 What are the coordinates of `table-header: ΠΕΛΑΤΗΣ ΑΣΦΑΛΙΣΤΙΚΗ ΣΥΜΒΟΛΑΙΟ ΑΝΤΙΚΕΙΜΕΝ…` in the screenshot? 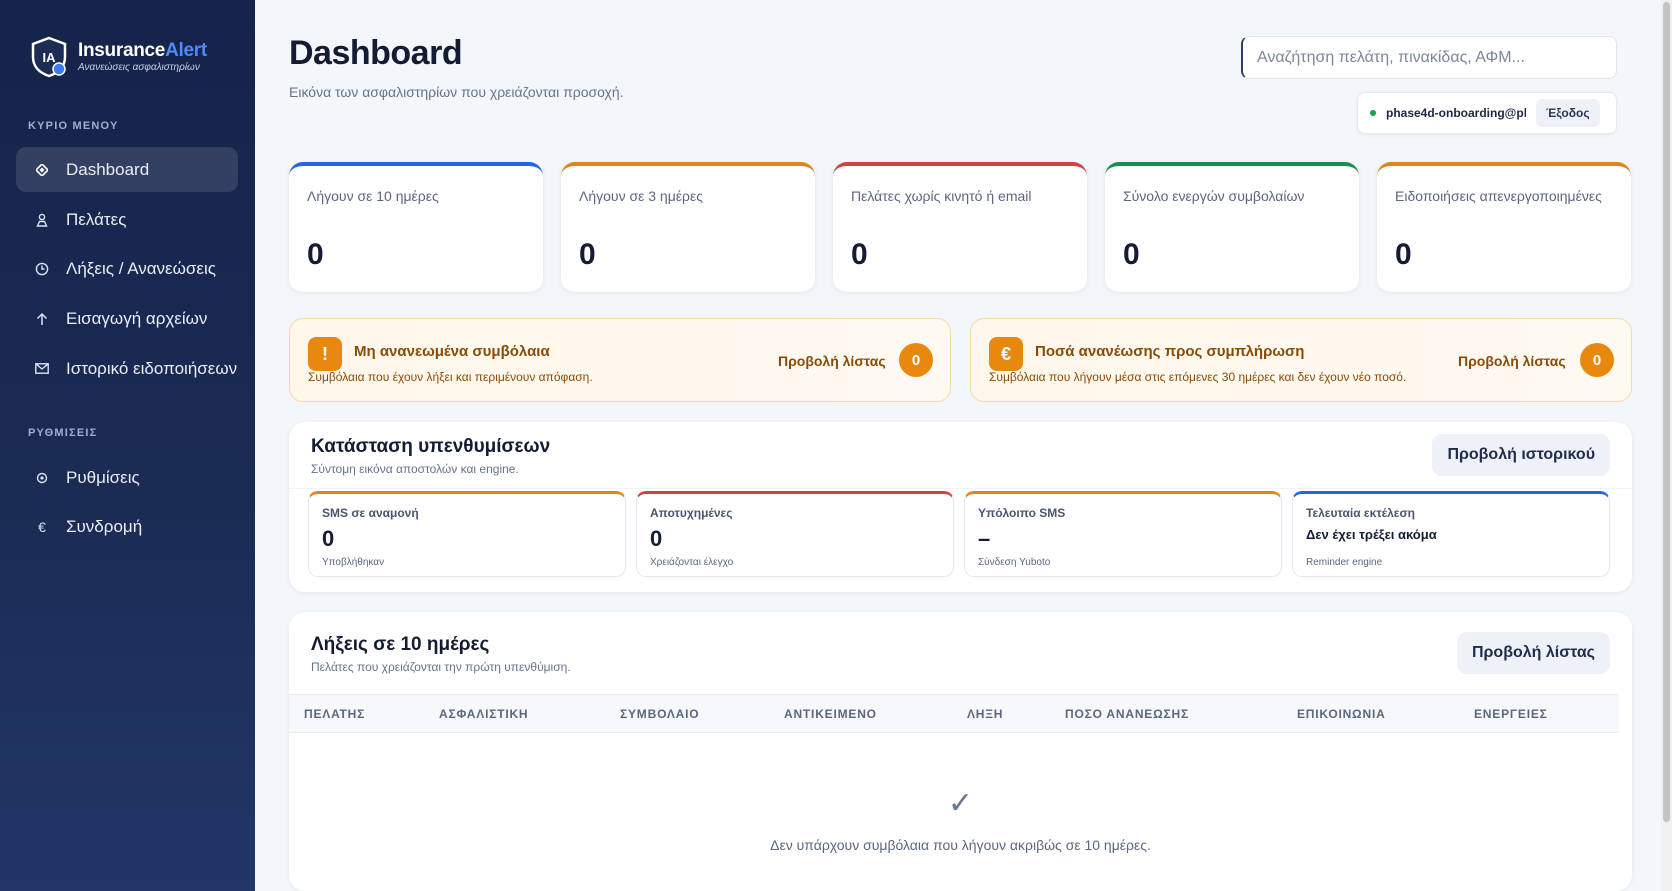 It's located at (954, 713).